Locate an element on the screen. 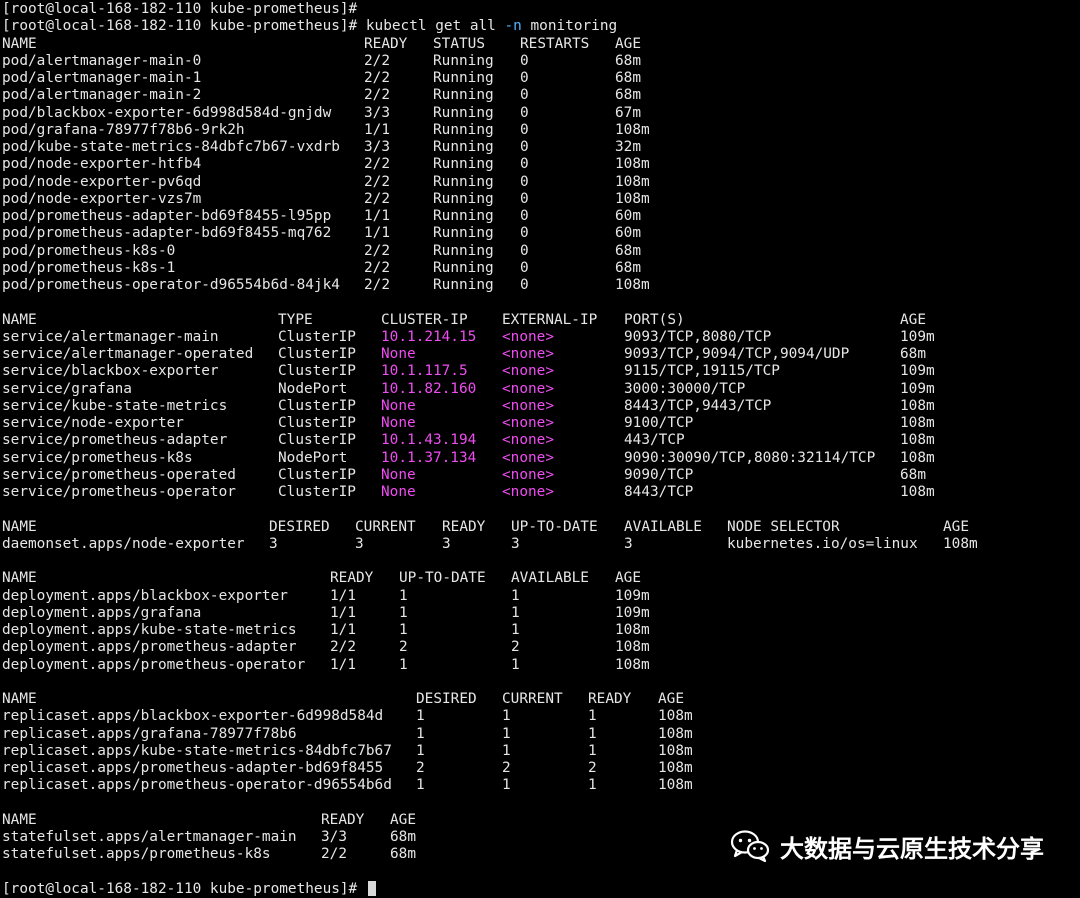 This screenshot has height=898, width=1080. table-cell: service/prometheus-k8s is located at coordinates (97, 457).